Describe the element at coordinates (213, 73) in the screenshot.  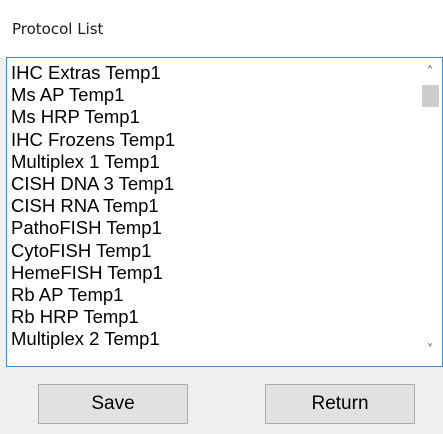
I see `protocol-list-item: IHC Extras Temp1` at that location.